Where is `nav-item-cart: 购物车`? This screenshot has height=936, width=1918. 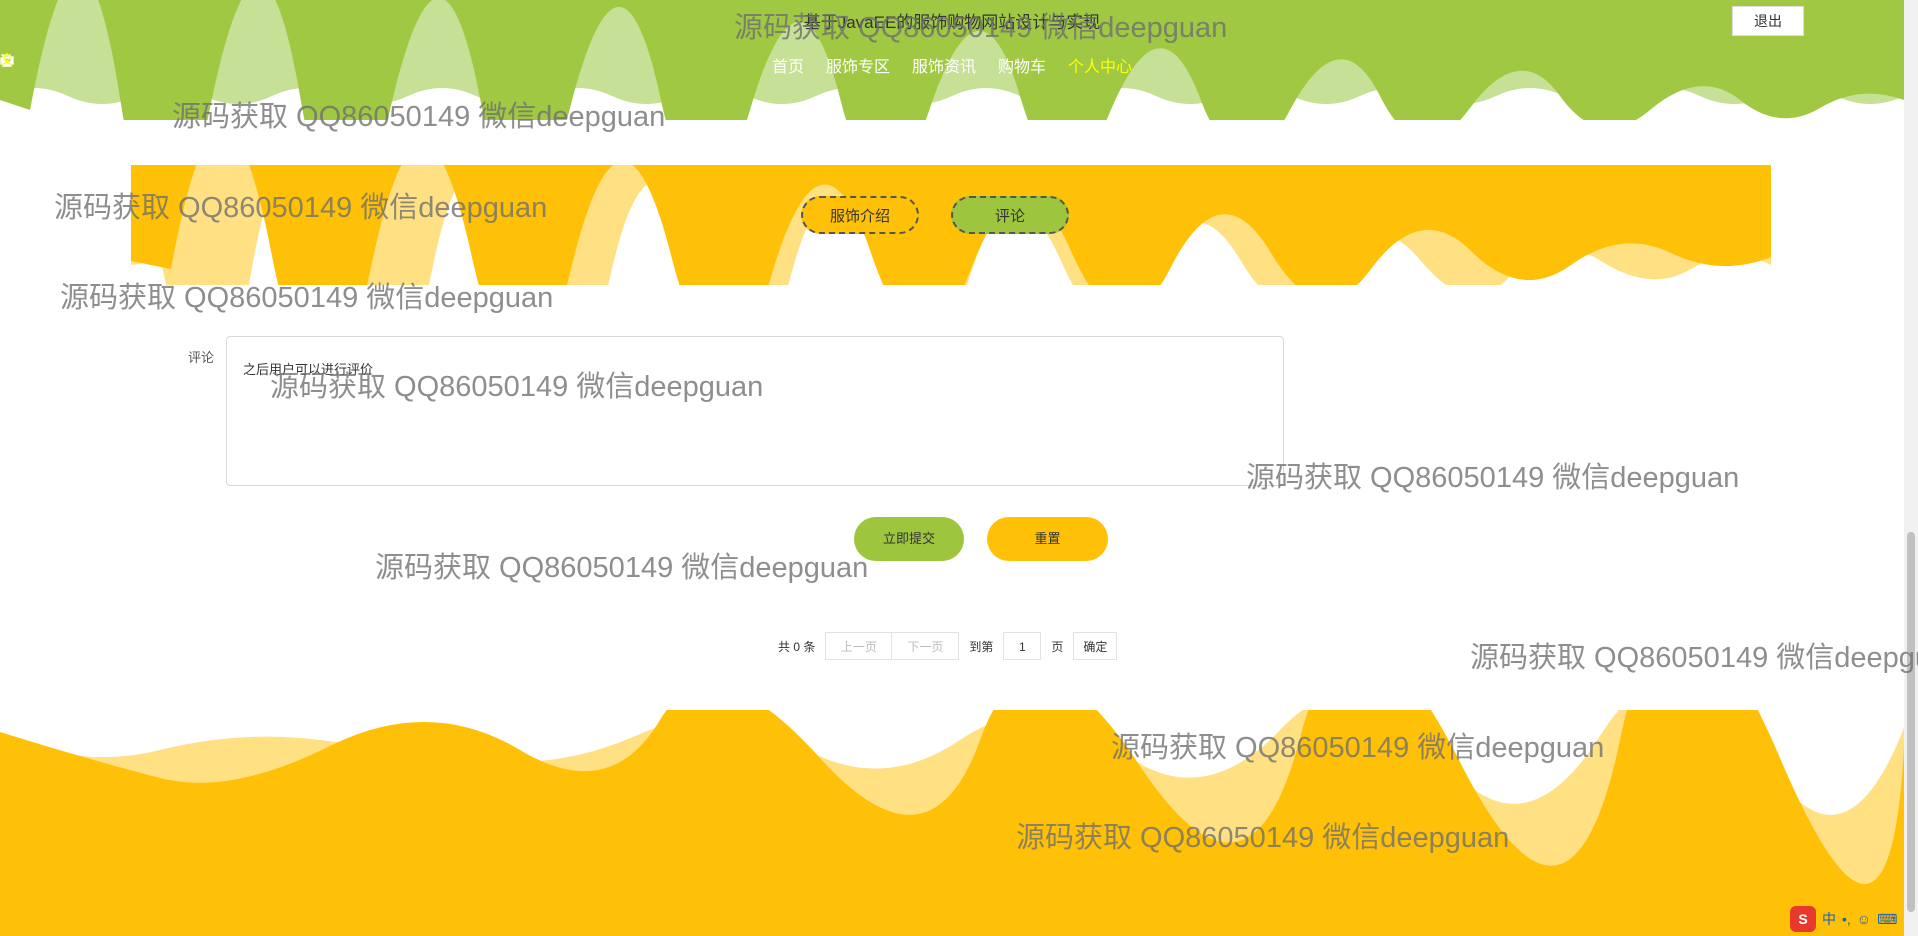
nav-item-cart: 购物车 is located at coordinates (524, 65).